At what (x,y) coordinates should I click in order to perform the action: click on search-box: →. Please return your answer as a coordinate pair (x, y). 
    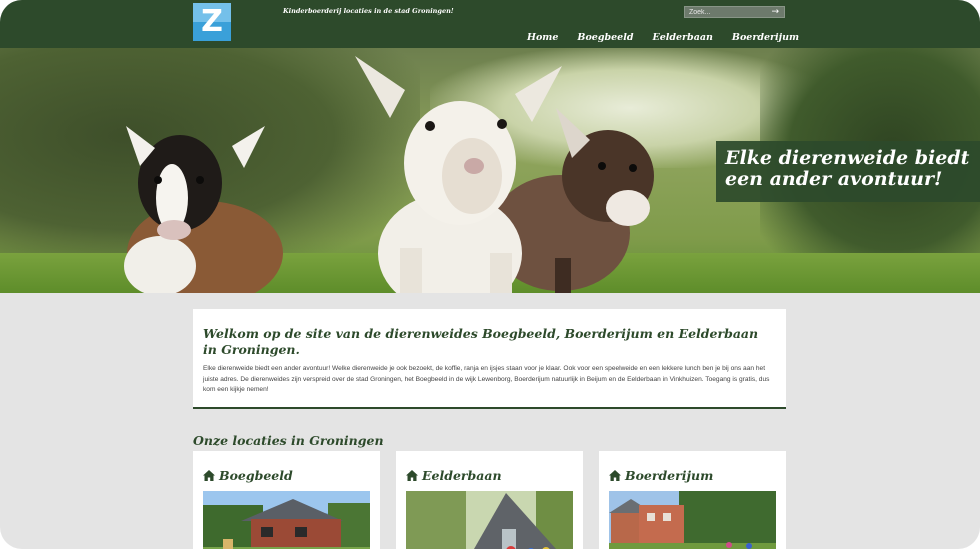
    Looking at the image, I should click on (734, 12).